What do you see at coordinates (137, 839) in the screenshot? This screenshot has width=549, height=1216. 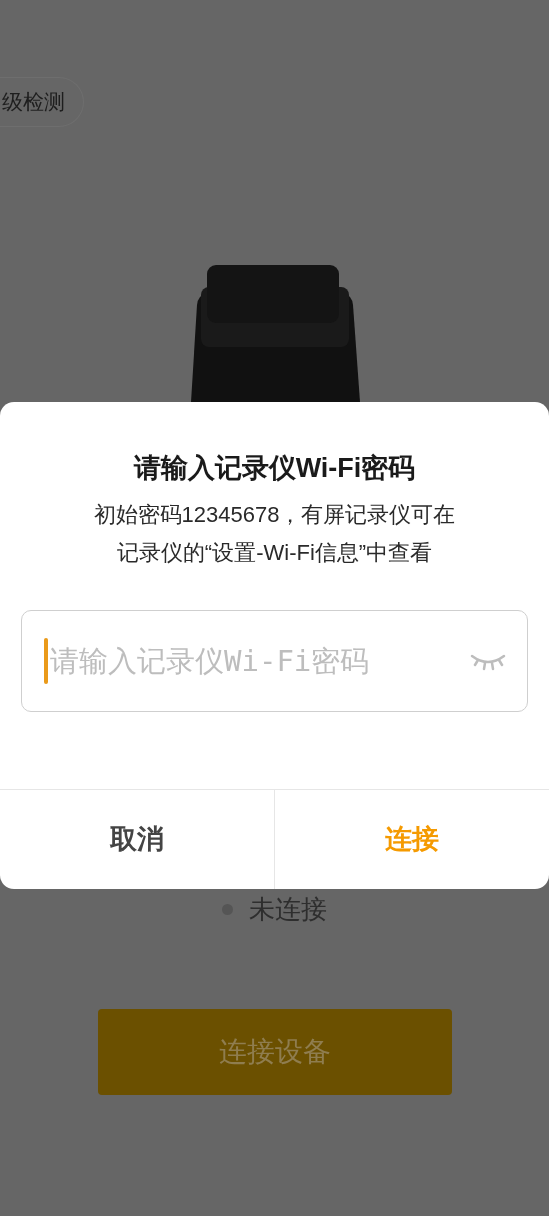 I see `cancel-button: 取消` at bounding box center [137, 839].